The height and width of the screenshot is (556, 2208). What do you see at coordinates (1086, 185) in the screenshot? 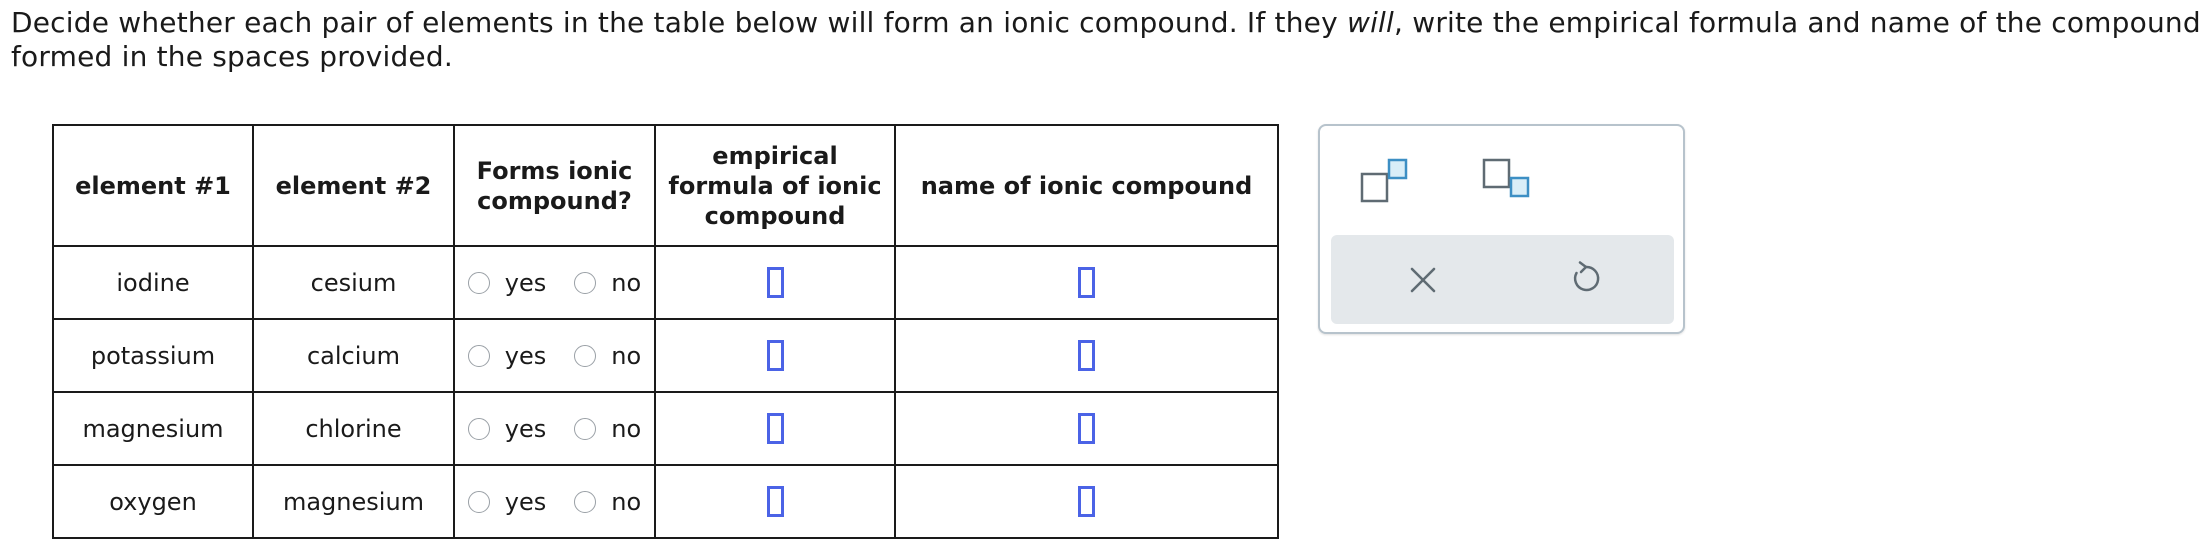
I see `header-compound-name: name of ionic compound` at bounding box center [1086, 185].